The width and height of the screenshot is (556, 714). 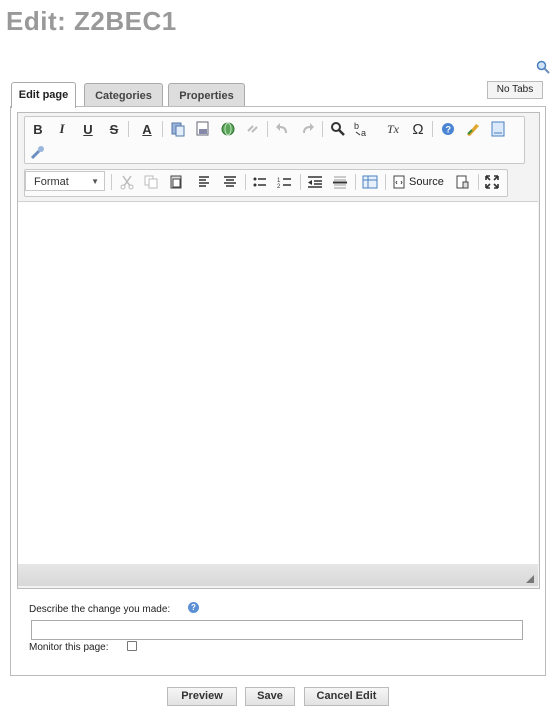 I want to click on italic-button: I, so click(x=62, y=129).